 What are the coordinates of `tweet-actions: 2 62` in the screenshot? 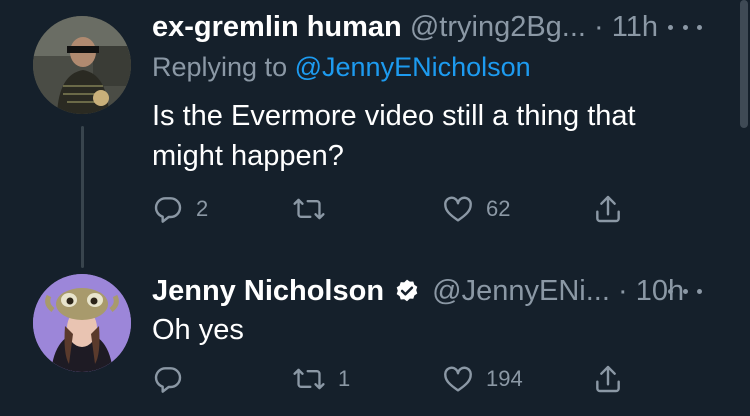 It's located at (392, 209).